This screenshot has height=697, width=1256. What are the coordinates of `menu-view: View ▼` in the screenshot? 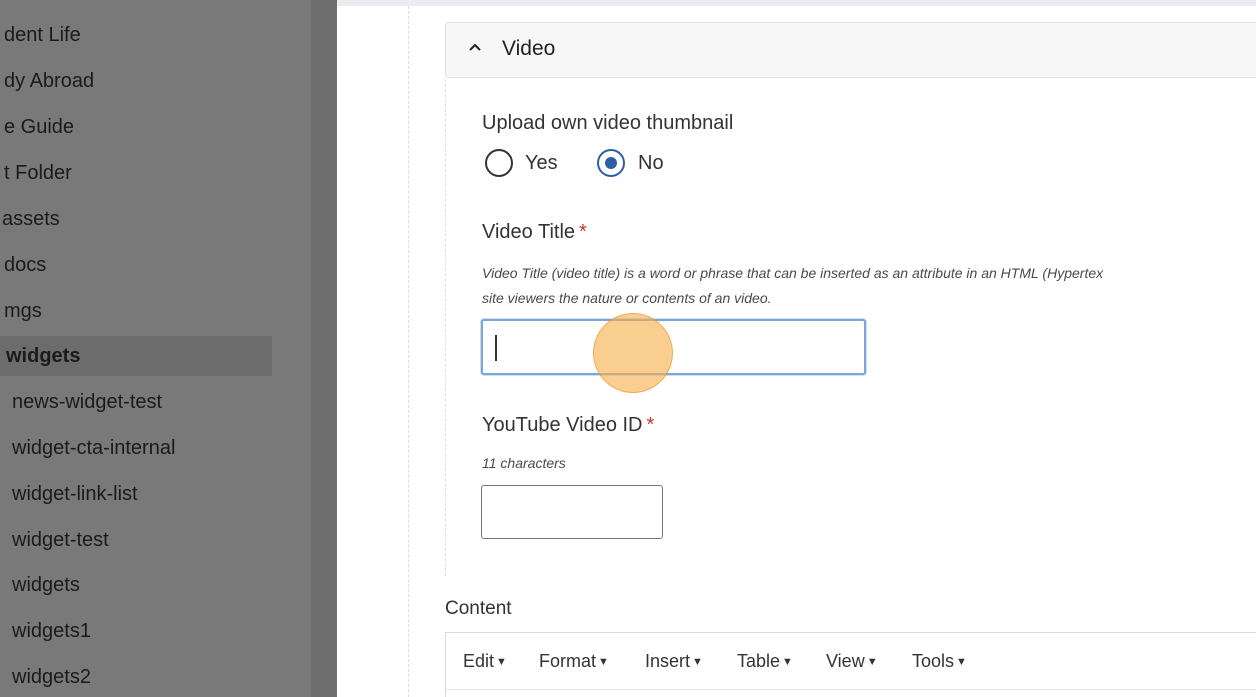 It's located at (852, 661).